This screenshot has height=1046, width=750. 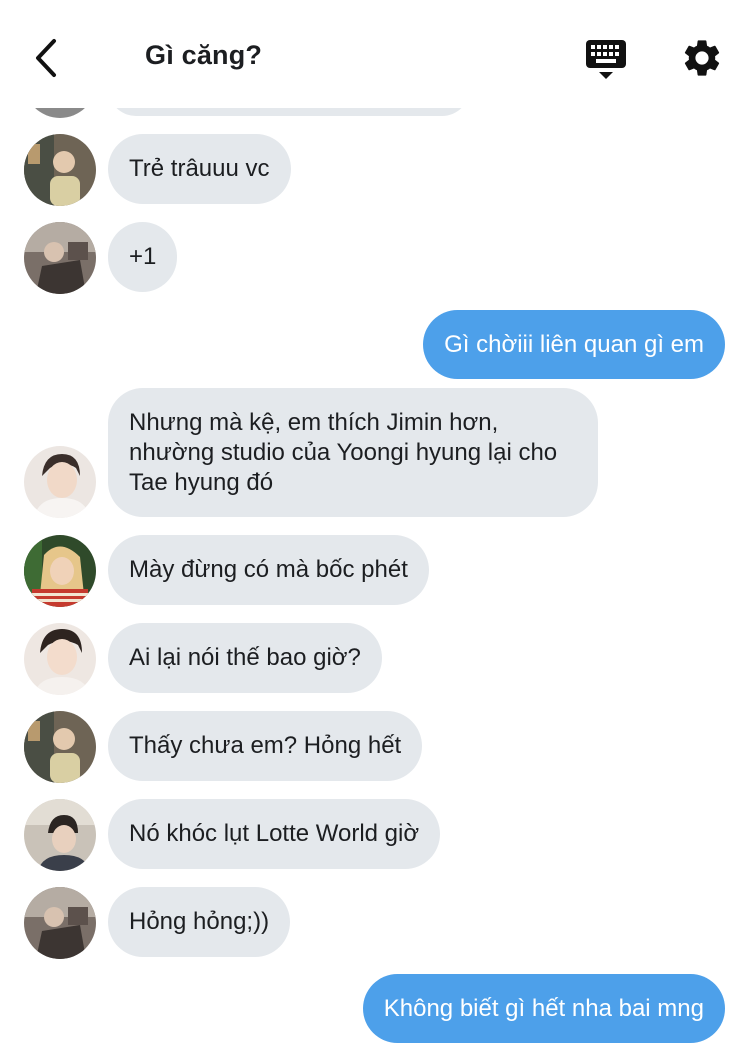 I want to click on keyboard-button, so click(x=606, y=60).